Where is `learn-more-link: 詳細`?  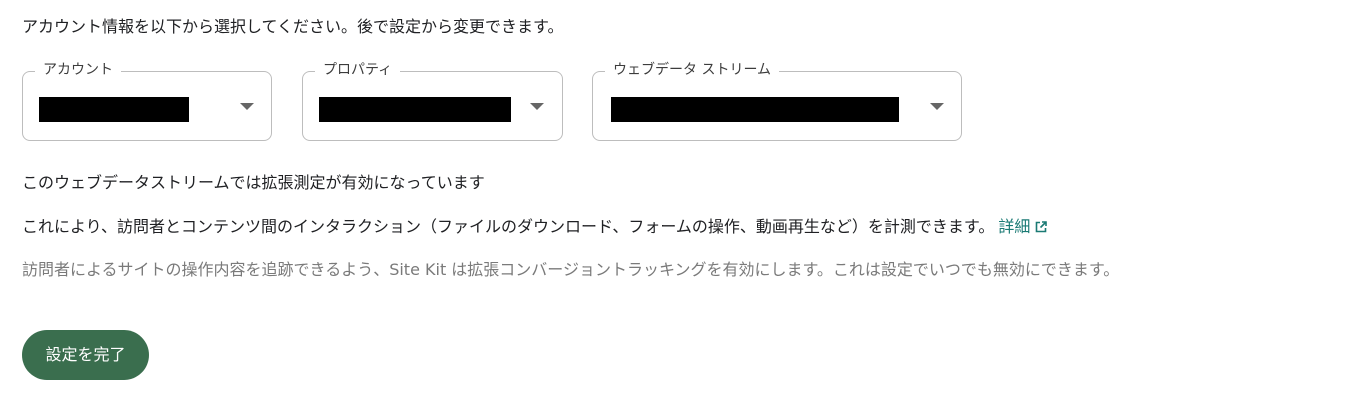 learn-more-link: 詳細 is located at coordinates (1023, 226).